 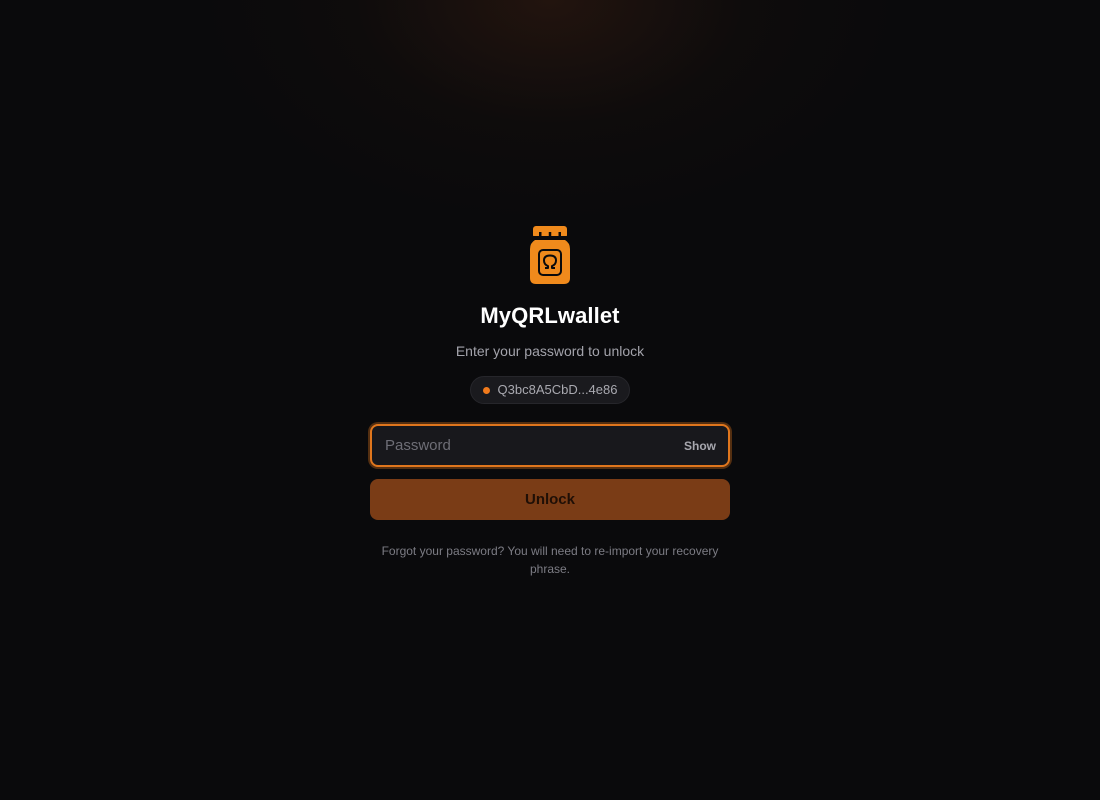 I want to click on unlock-button: Unlock, so click(x=550, y=499).